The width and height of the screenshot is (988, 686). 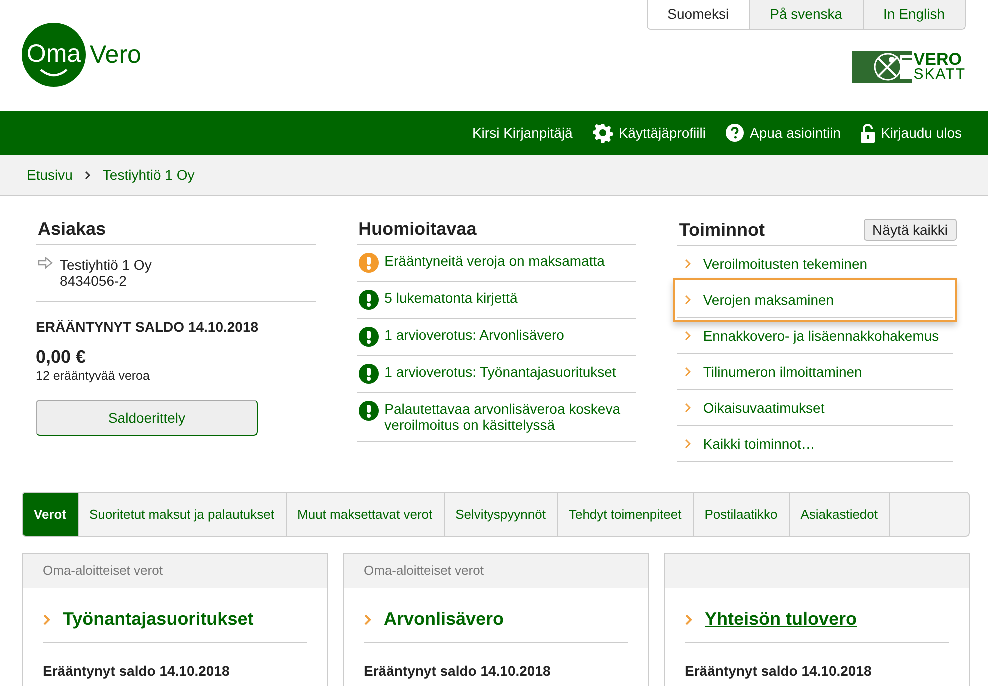 I want to click on action-item: Veroilmoitusten tekeminen, so click(x=815, y=264).